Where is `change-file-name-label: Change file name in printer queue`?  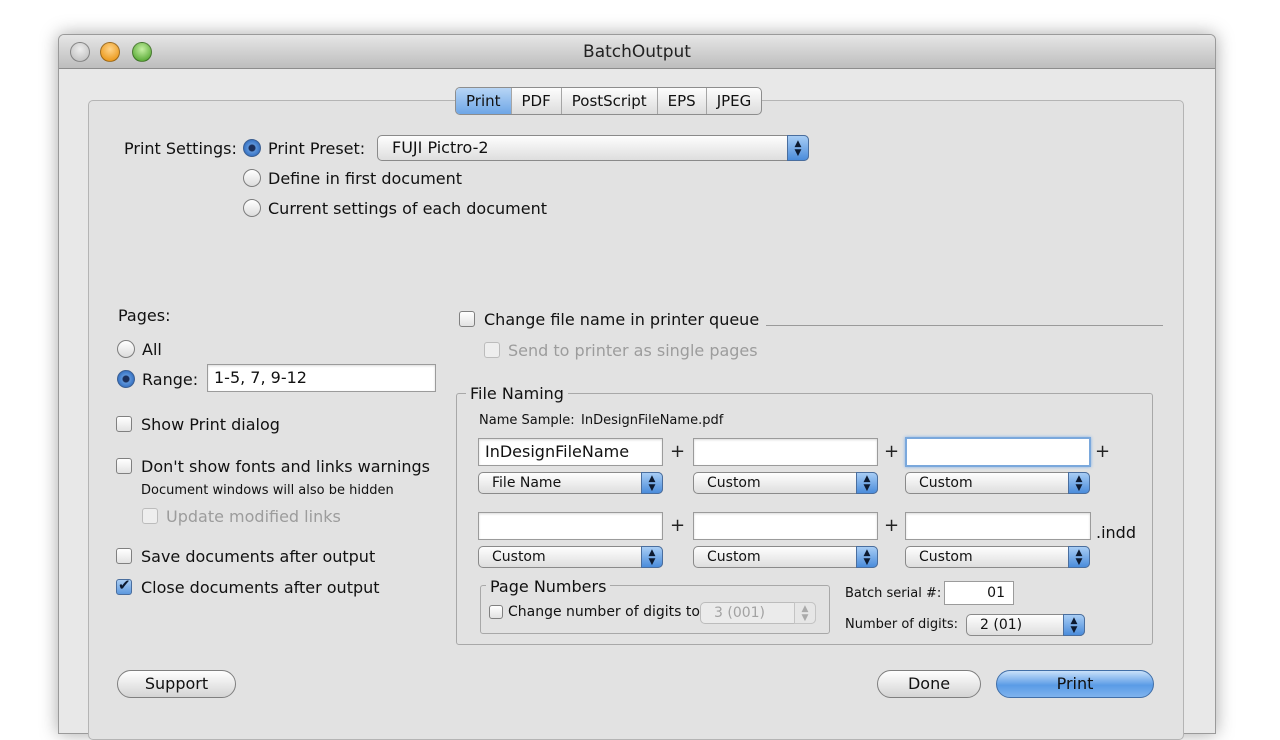 change-file-name-label: Change file name in printer queue is located at coordinates (622, 319).